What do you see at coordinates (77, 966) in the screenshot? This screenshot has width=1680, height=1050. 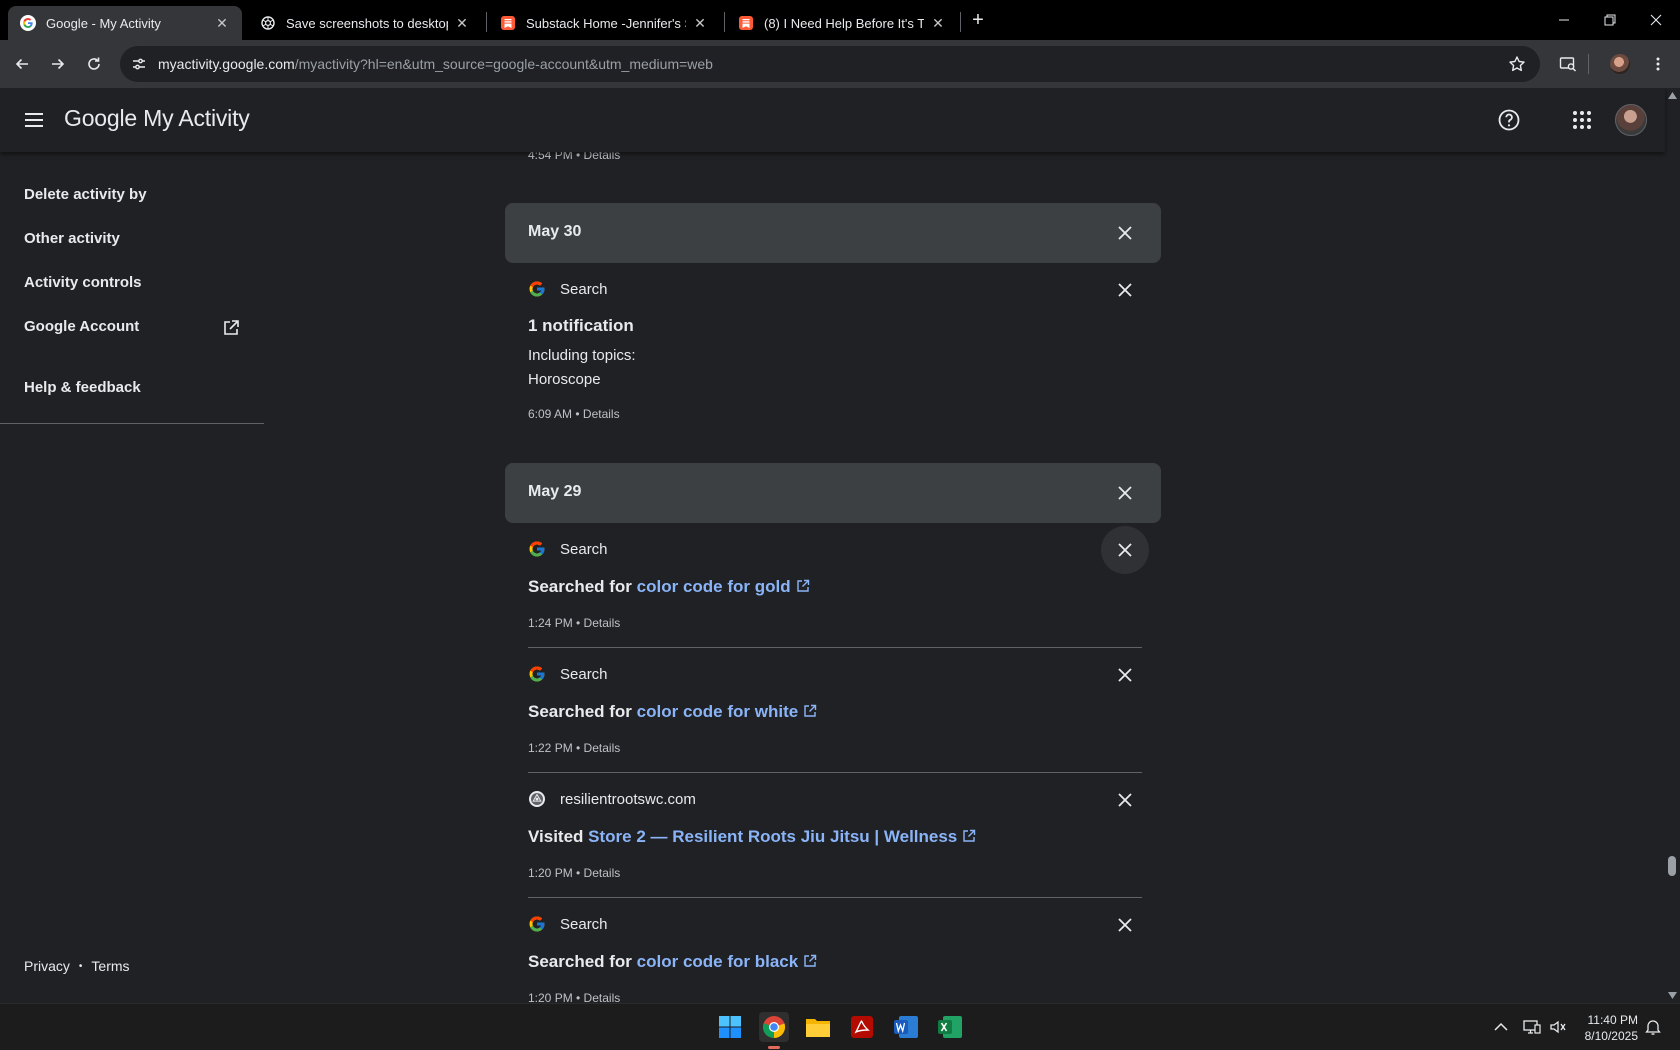 I see `footer-links: Privacy • Terms` at bounding box center [77, 966].